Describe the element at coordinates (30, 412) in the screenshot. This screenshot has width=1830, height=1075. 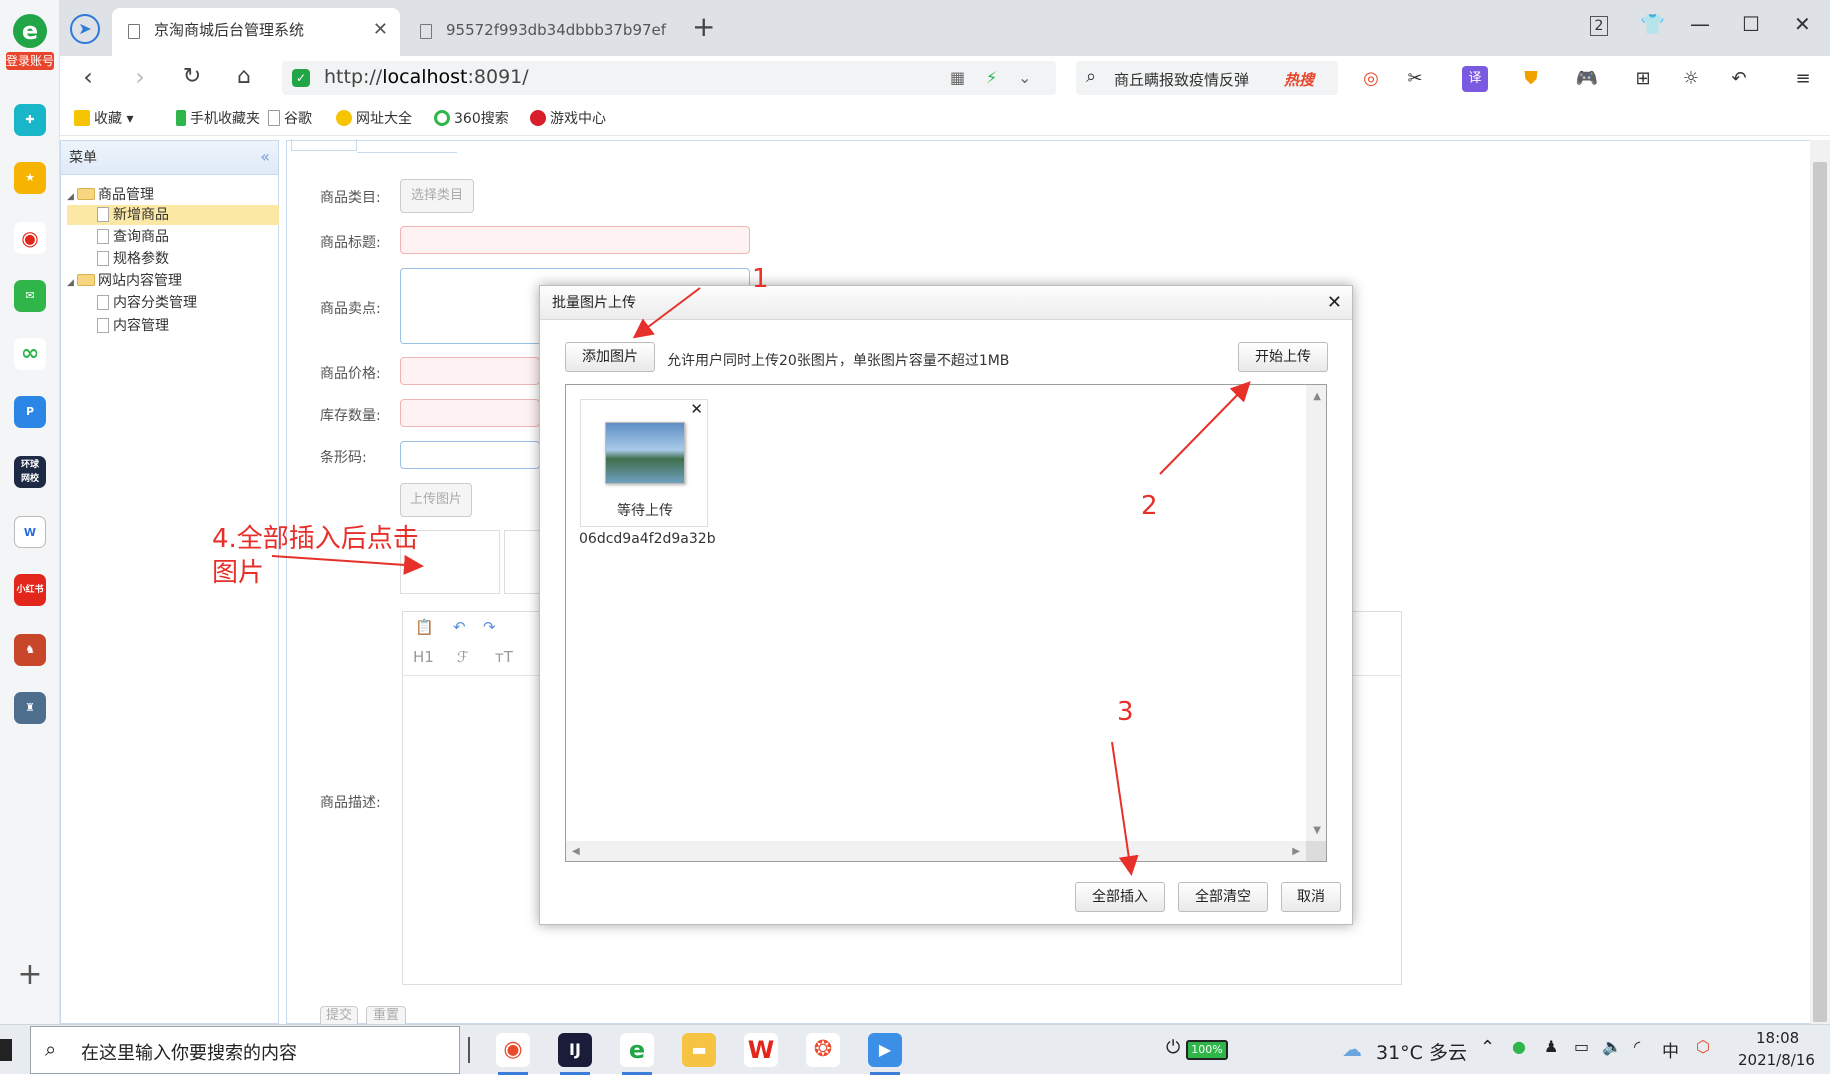
I see `p-app-icon: P` at that location.